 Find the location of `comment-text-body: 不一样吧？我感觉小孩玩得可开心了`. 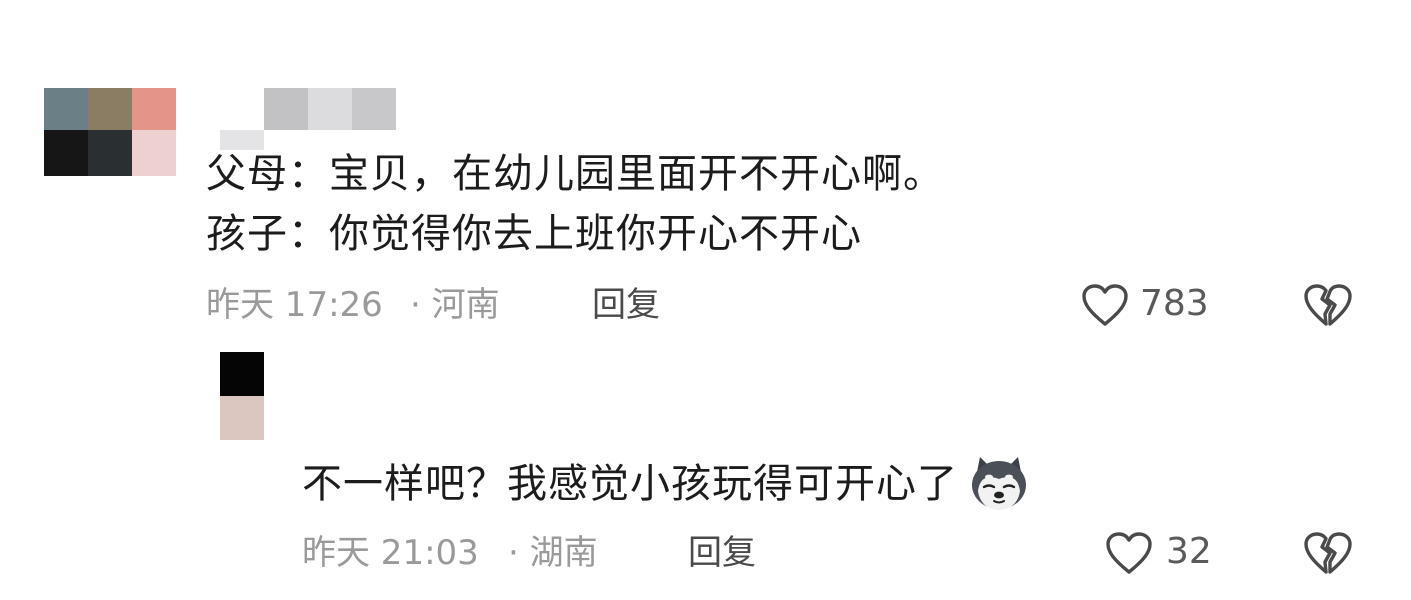

comment-text-body: 不一样吧？我感觉小孩玩得可开心了 is located at coordinates (630, 484).